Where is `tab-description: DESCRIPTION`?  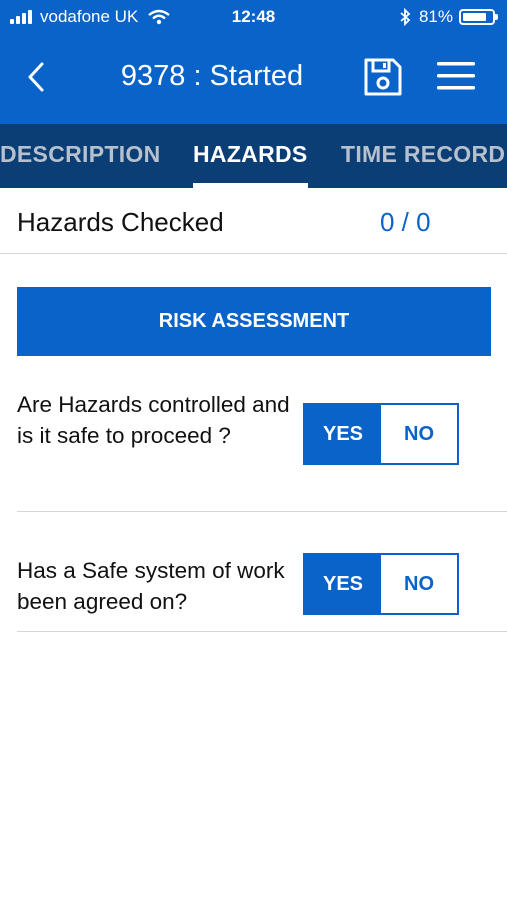 tab-description: DESCRIPTION is located at coordinates (80, 156).